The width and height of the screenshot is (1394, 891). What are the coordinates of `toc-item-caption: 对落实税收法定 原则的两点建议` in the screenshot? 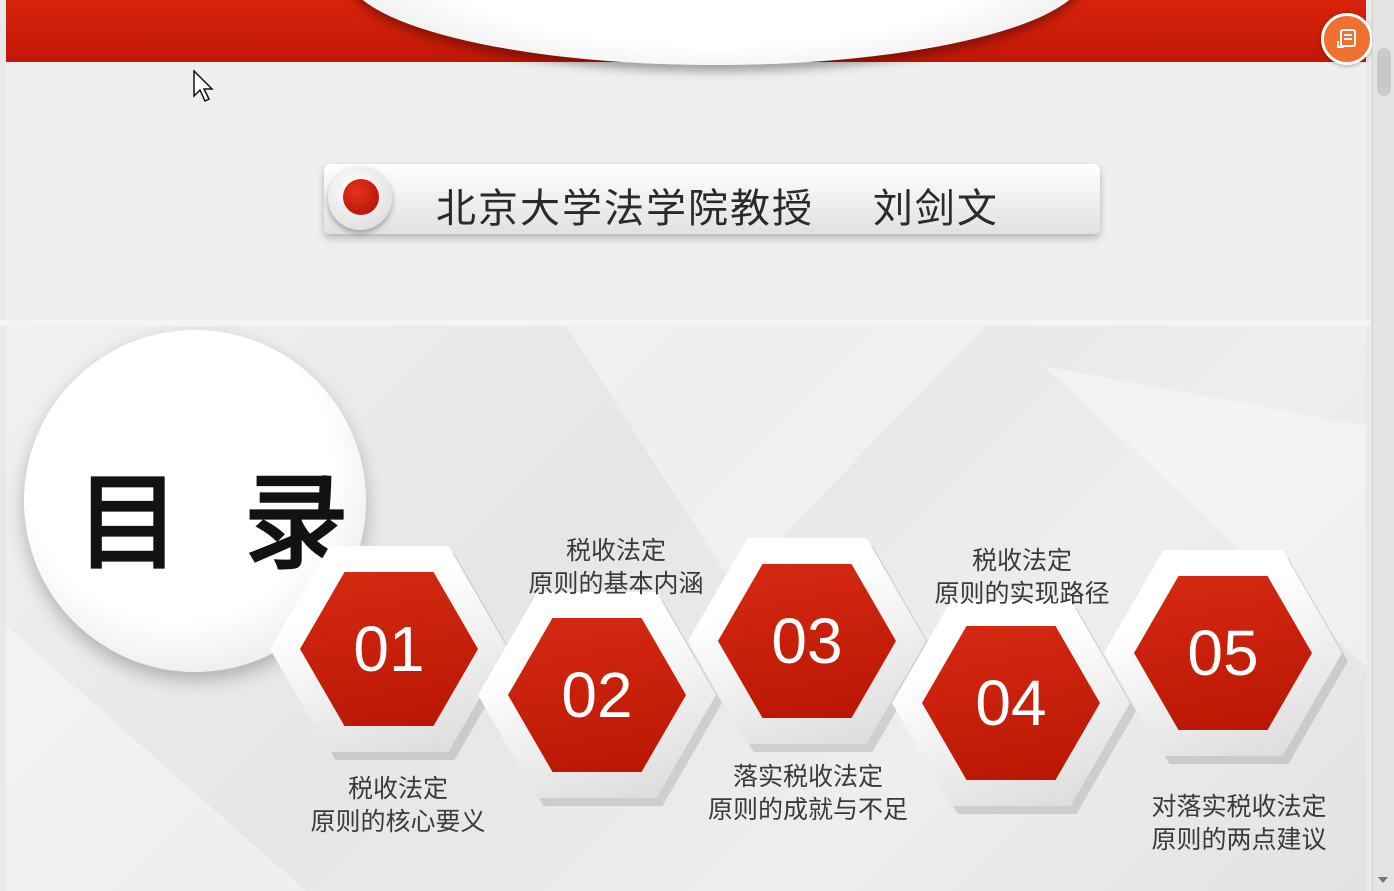 It's located at (1239, 823).